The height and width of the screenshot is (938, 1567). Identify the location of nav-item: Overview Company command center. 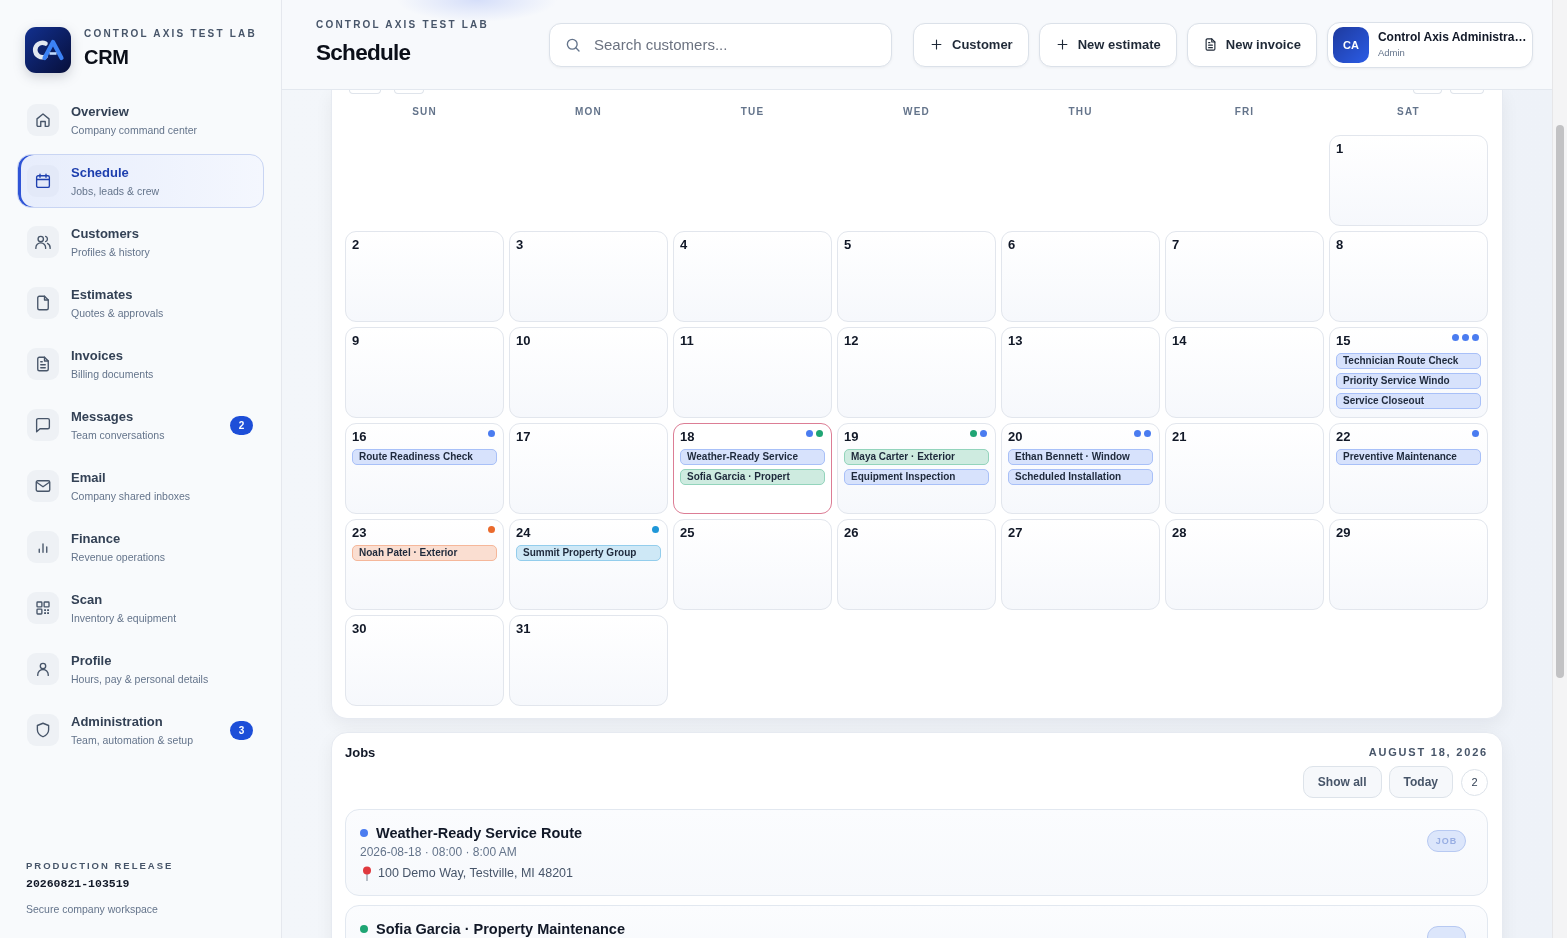
(140, 120).